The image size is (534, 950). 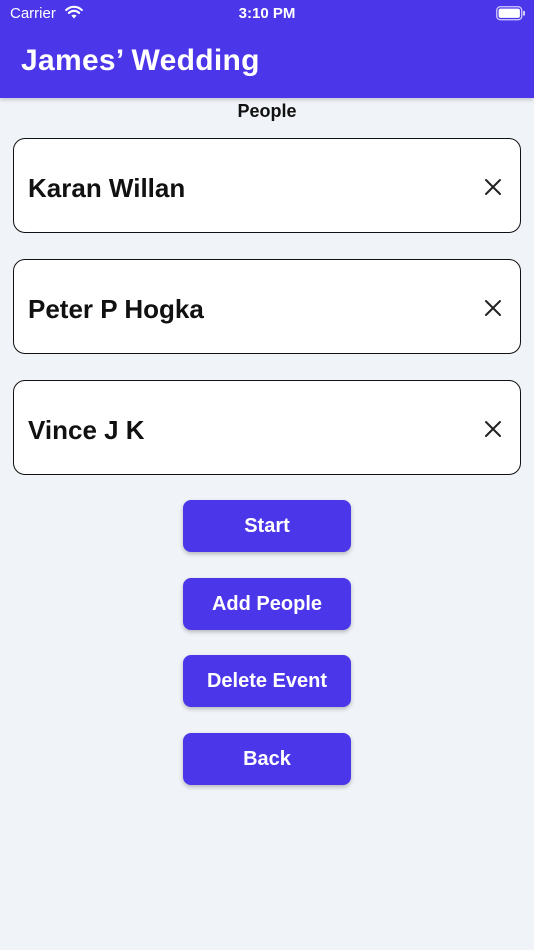 I want to click on add-people-button: Add People, so click(x=267, y=604).